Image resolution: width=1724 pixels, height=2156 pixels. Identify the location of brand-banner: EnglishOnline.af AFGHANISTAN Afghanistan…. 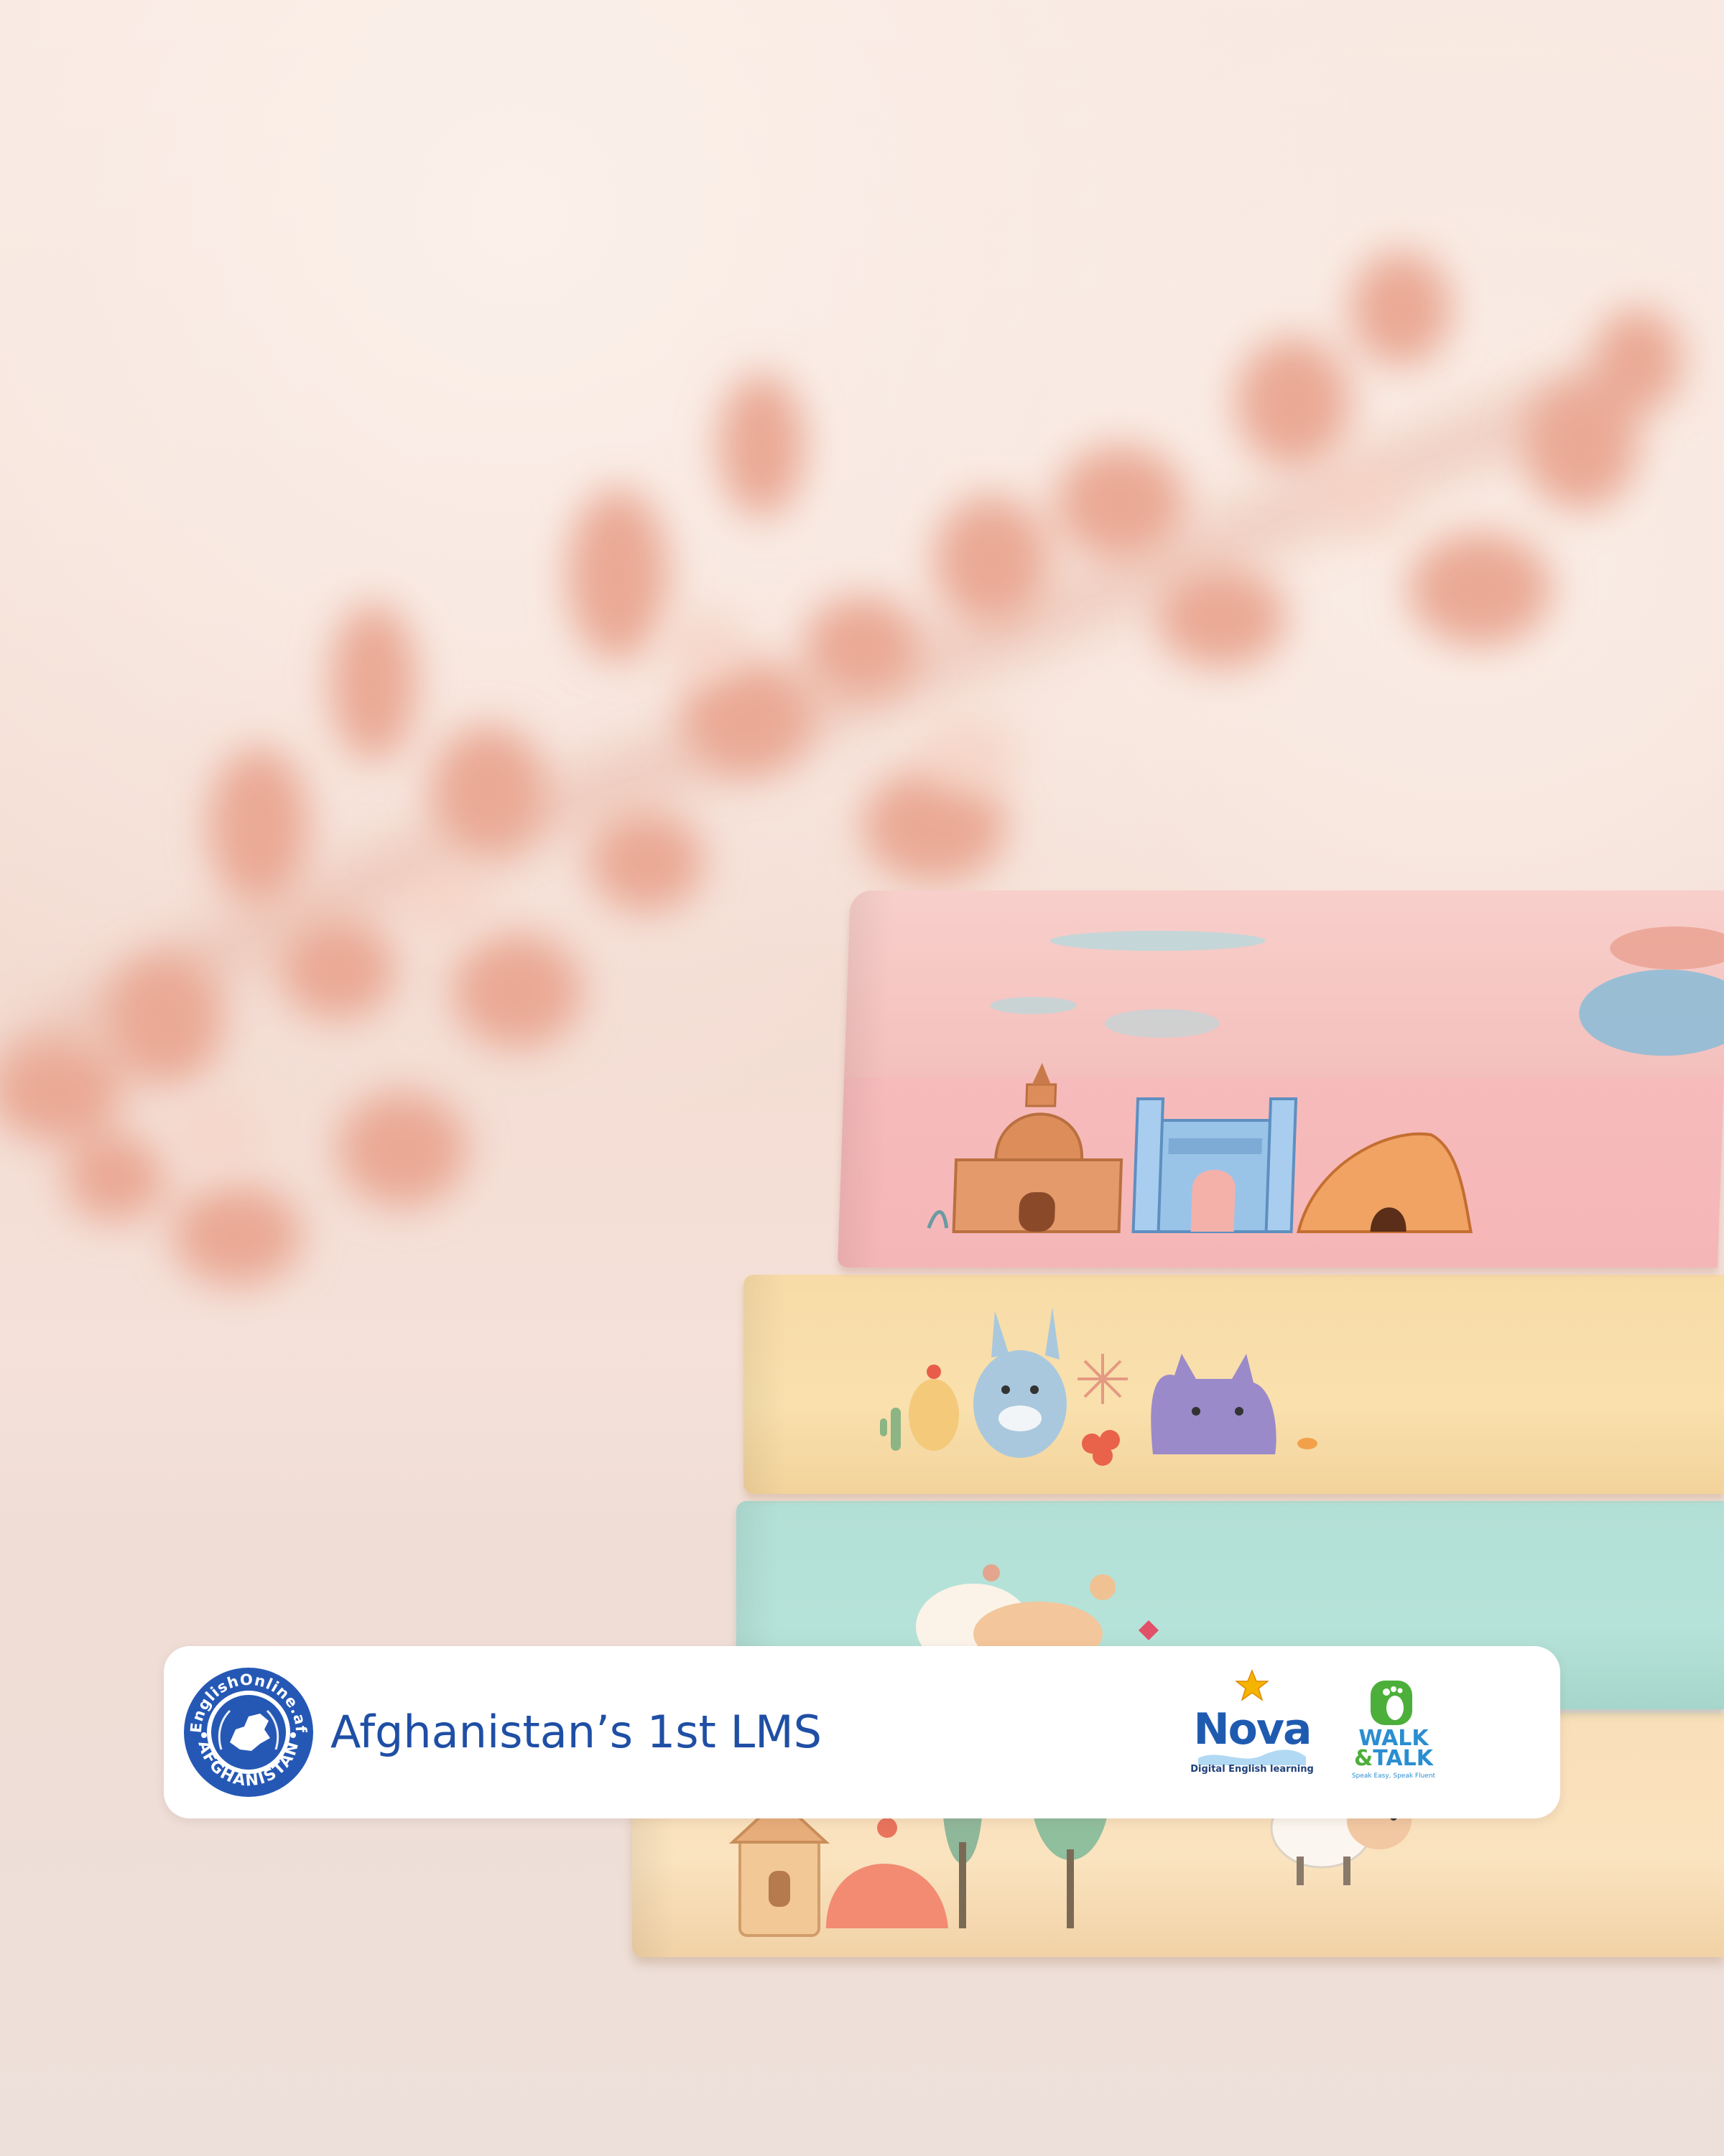
(862, 1732).